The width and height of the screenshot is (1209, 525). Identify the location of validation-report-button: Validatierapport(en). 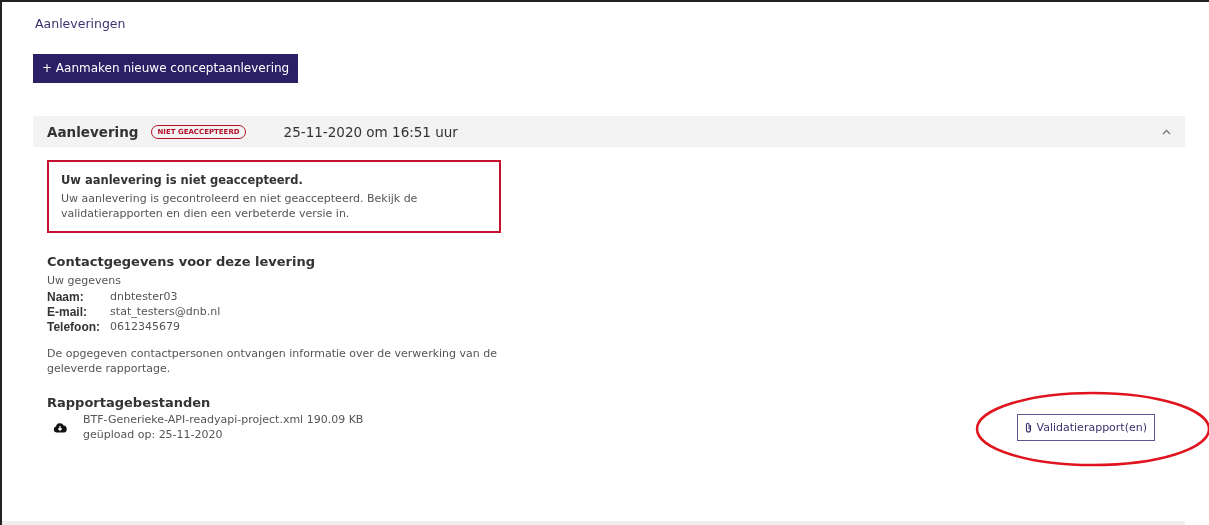
(1085, 427).